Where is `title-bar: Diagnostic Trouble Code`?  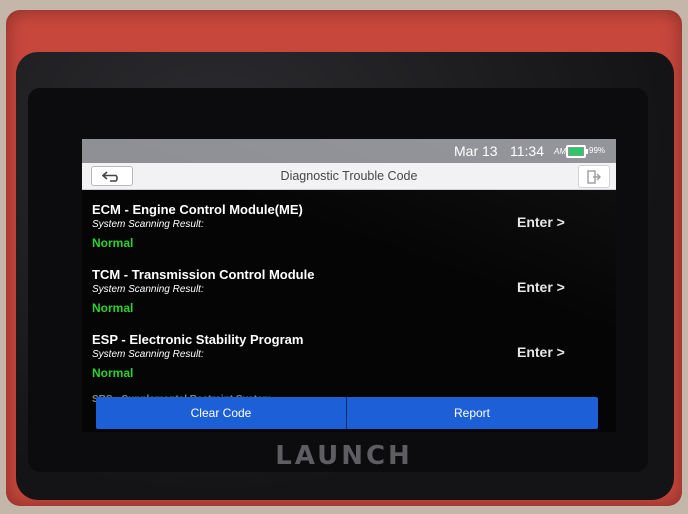 title-bar: Diagnostic Trouble Code is located at coordinates (349, 176).